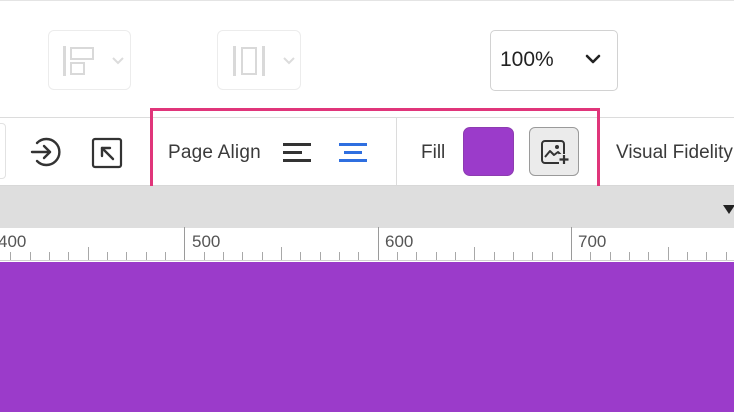 The width and height of the screenshot is (734, 412). Describe the element at coordinates (592, 241) in the screenshot. I see `ruler-label: 700` at that location.